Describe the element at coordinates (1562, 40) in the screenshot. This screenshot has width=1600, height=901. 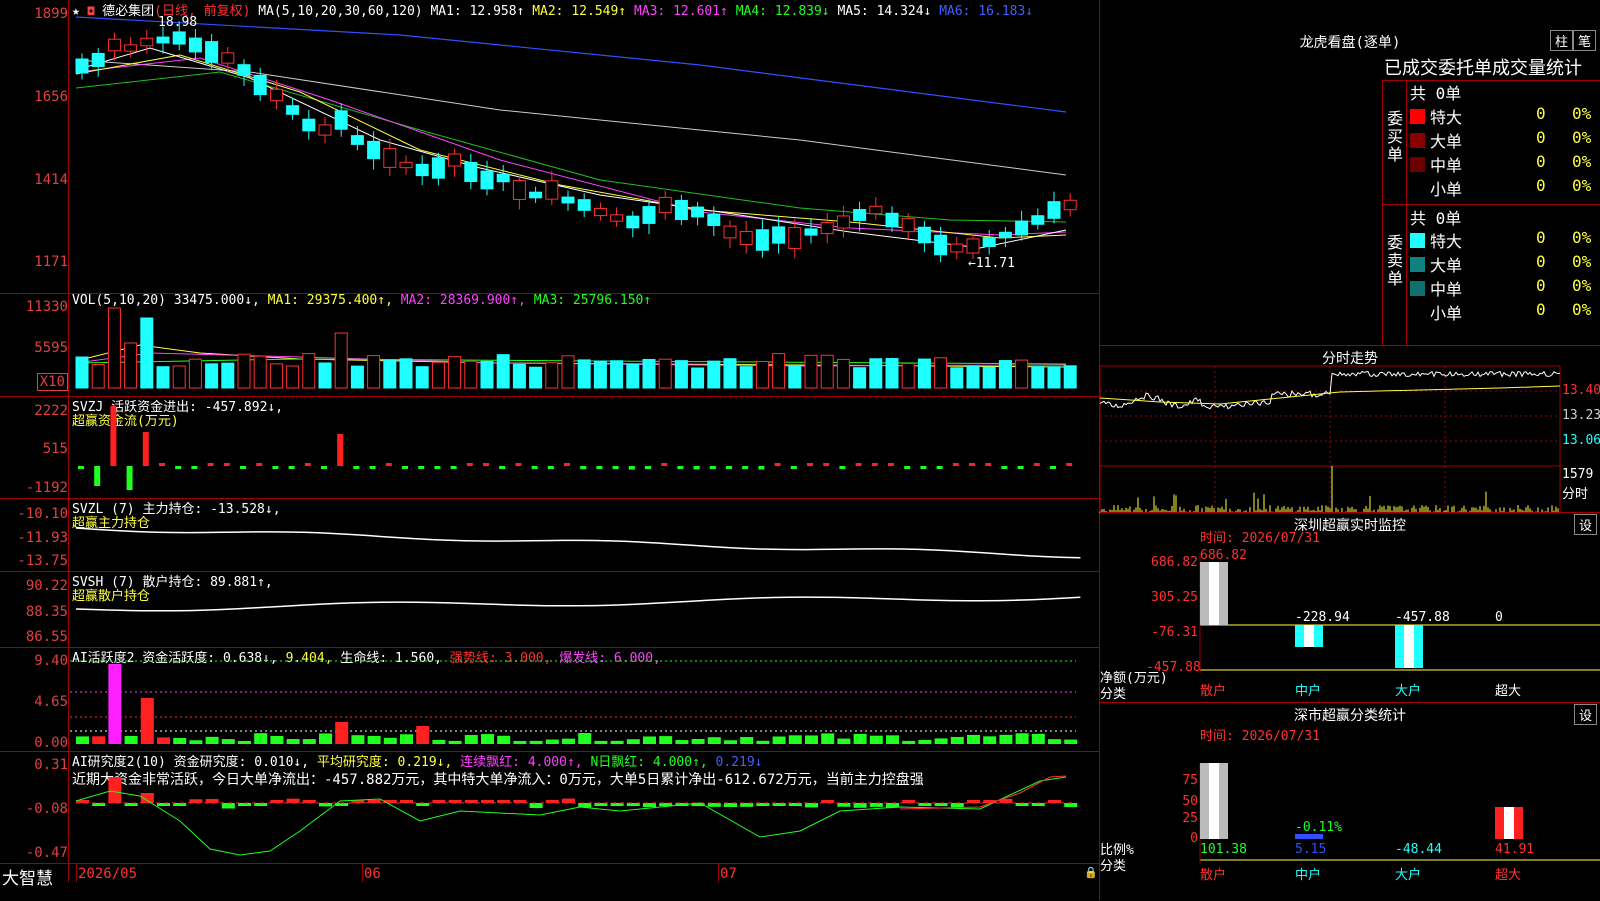
I see `bar-view-button: 柱` at that location.